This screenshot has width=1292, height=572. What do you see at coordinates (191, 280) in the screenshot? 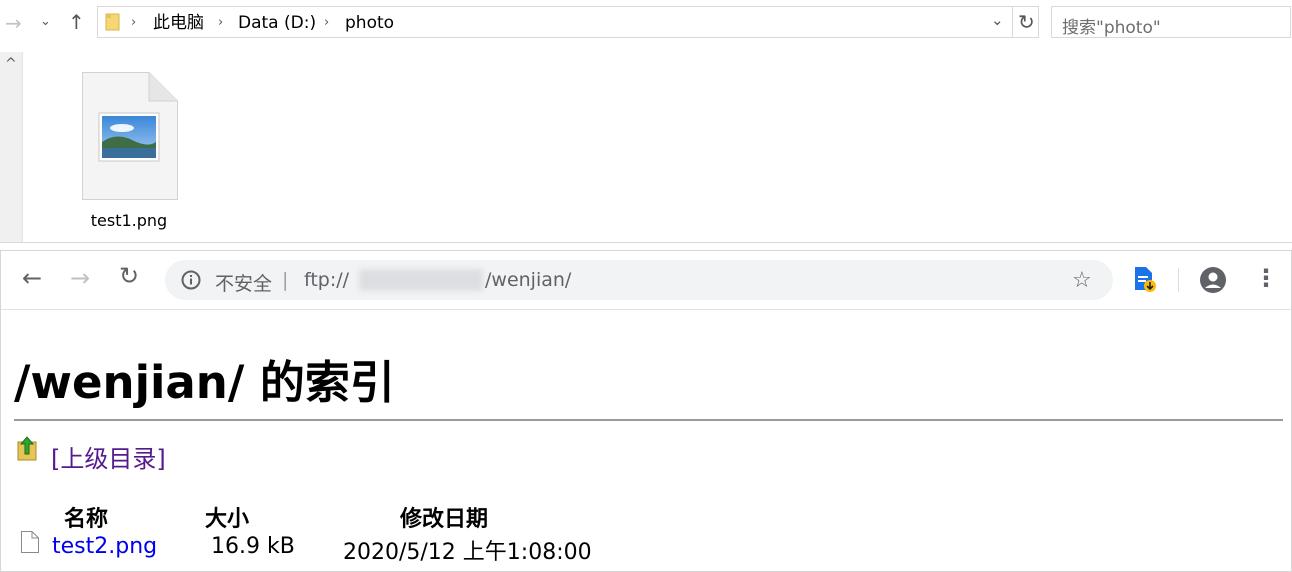
I see `info-icon` at bounding box center [191, 280].